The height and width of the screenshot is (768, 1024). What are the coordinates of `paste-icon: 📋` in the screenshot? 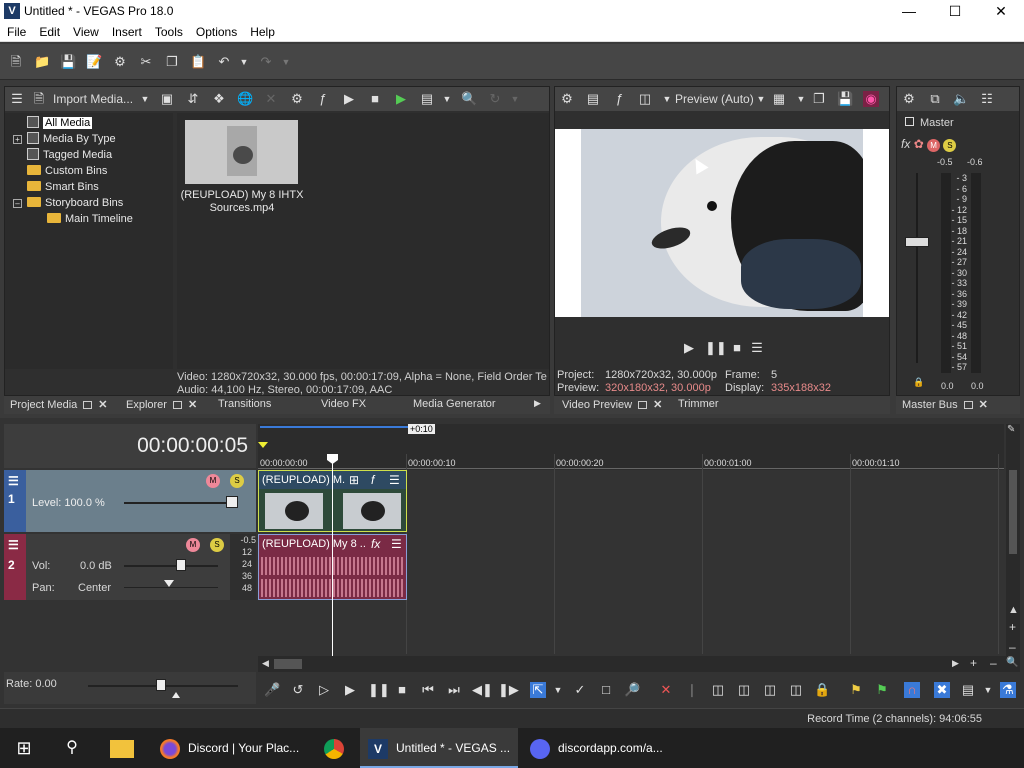 It's located at (198, 62).